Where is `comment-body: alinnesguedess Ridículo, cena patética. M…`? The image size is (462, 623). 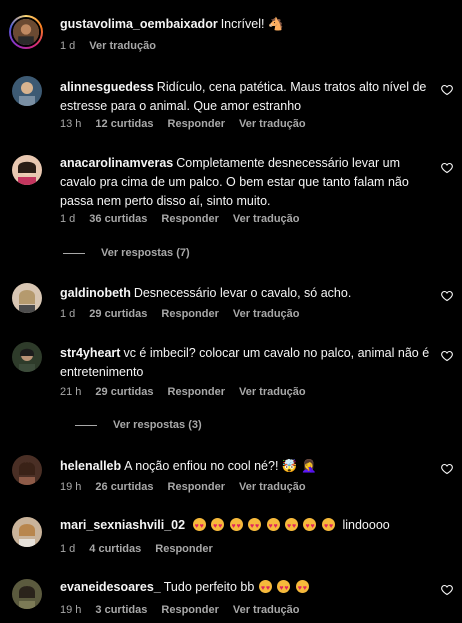 comment-body: alinnesguedess Ridículo, cena patética. M… is located at coordinates (246, 97).